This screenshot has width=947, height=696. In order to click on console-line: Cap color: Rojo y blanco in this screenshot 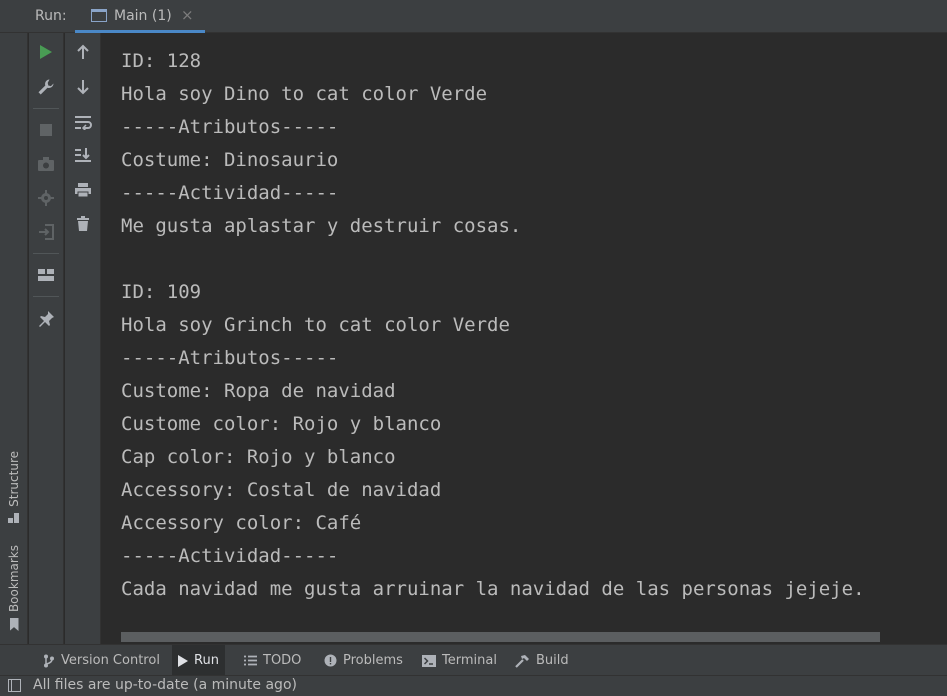, I will do `click(258, 457)`.